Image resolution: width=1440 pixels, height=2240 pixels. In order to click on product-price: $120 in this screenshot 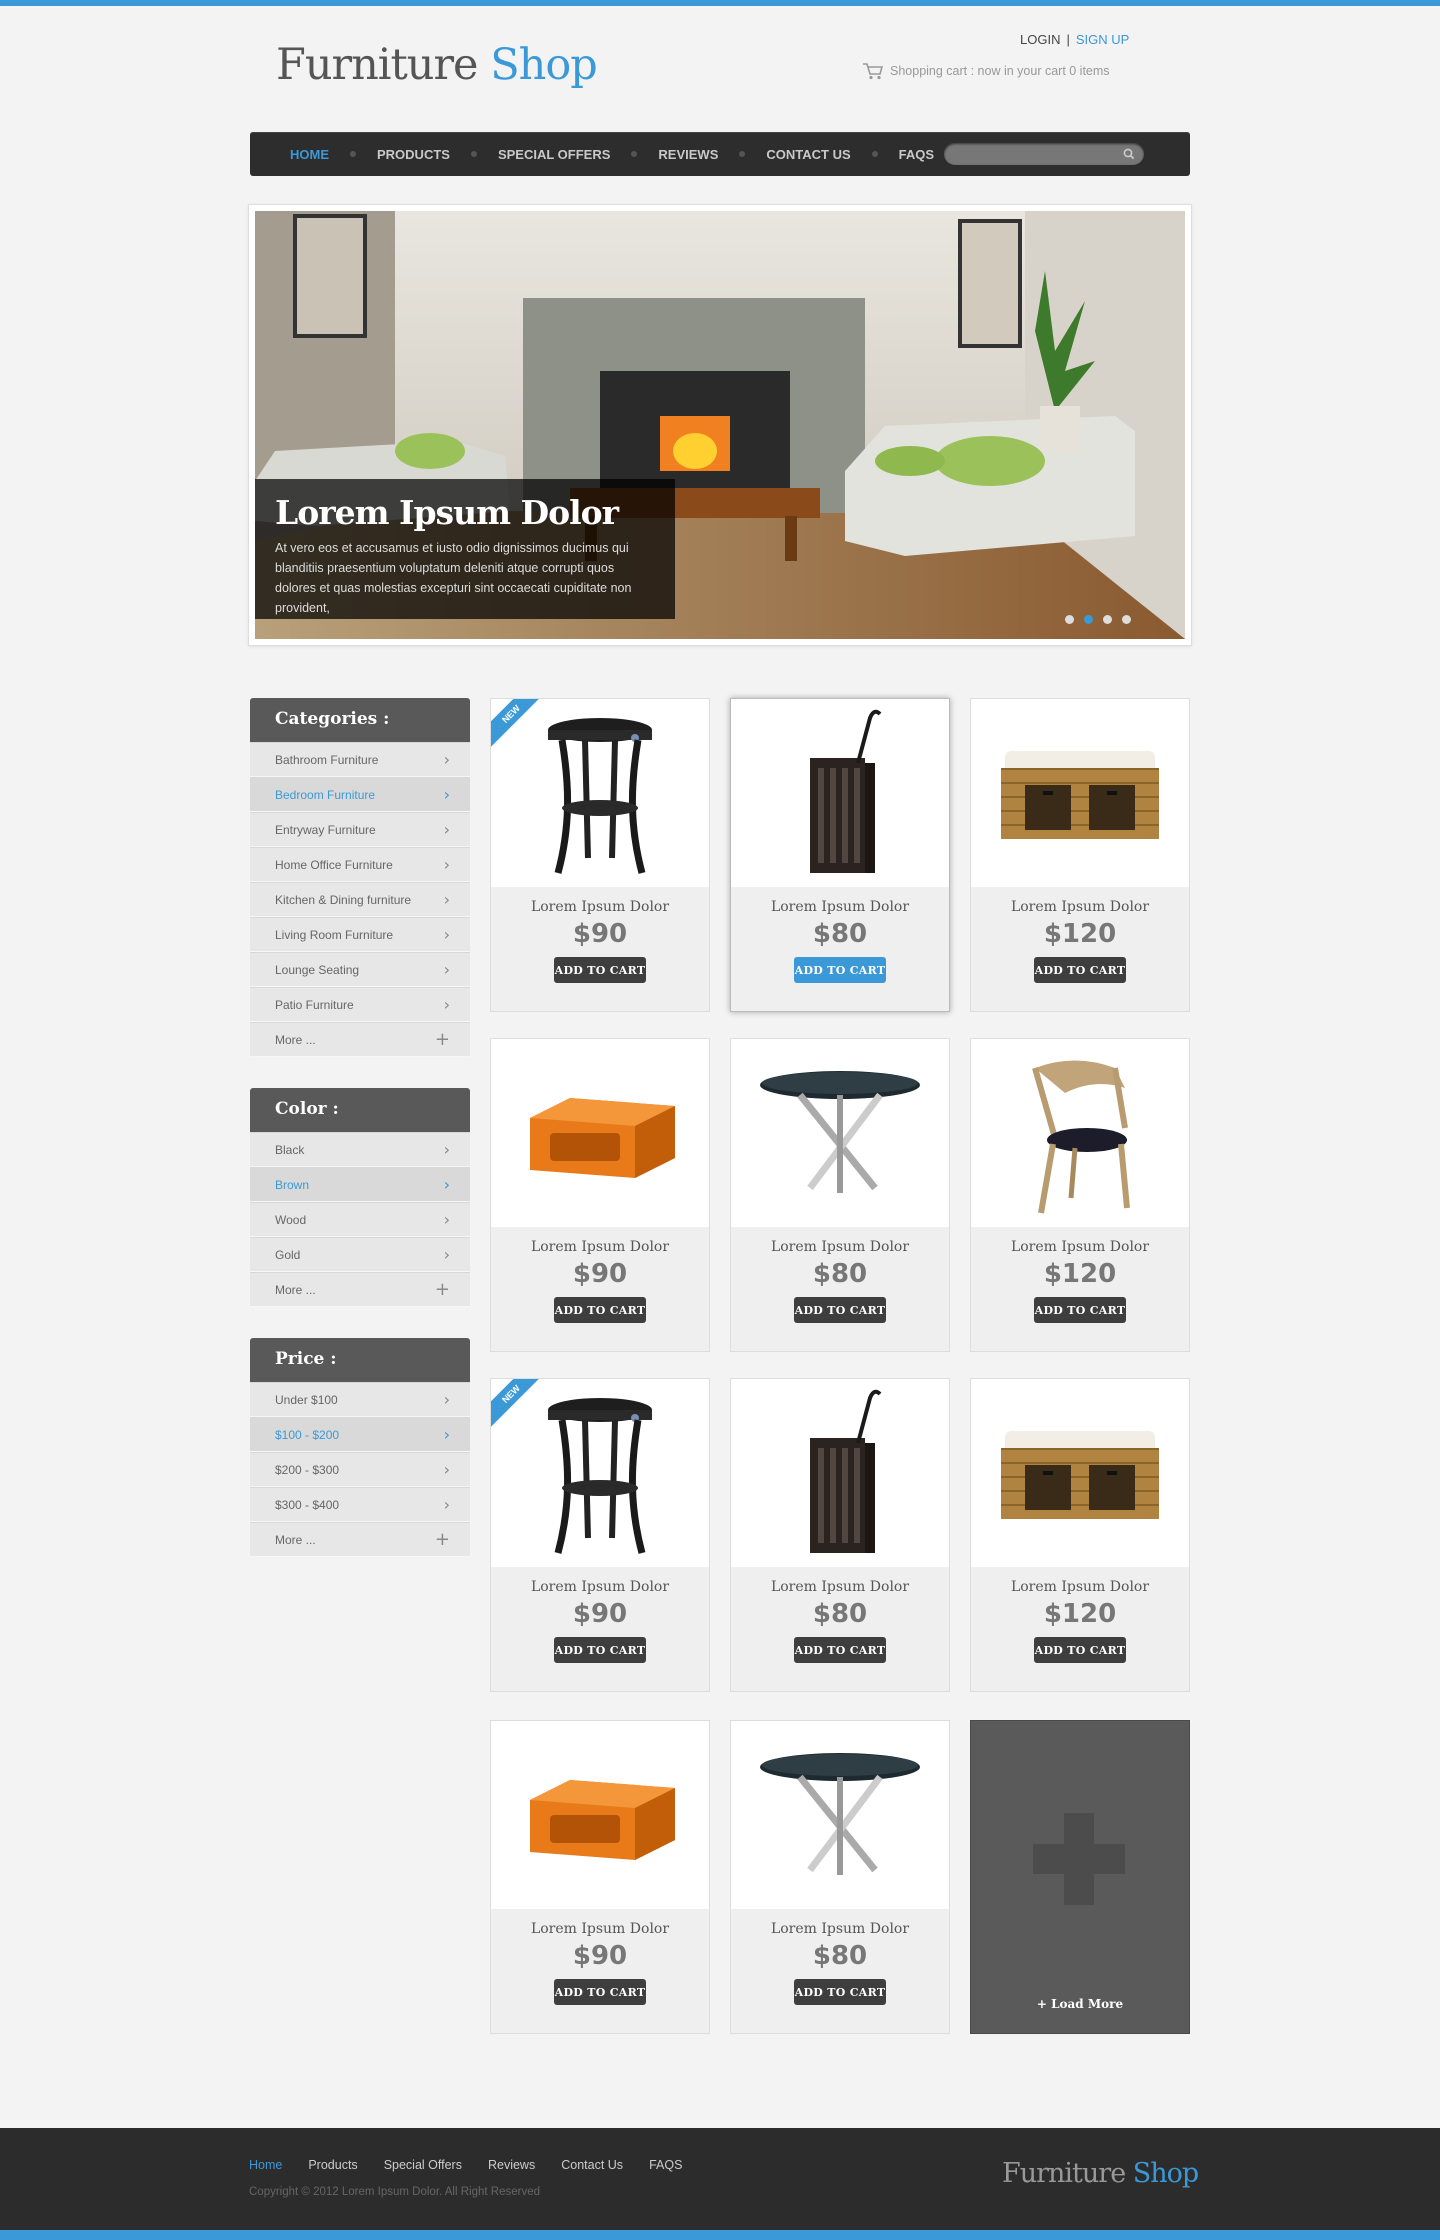, I will do `click(1080, 934)`.